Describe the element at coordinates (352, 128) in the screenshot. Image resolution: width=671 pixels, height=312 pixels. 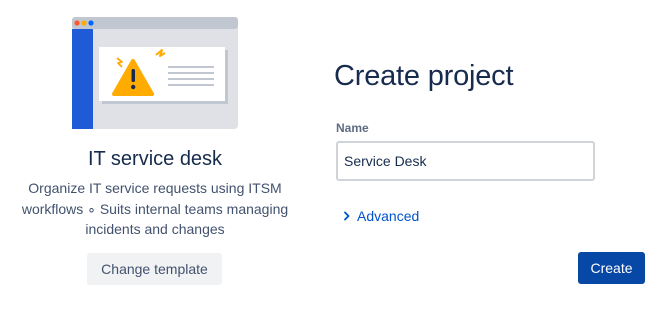
I see `name-label: Name` at that location.